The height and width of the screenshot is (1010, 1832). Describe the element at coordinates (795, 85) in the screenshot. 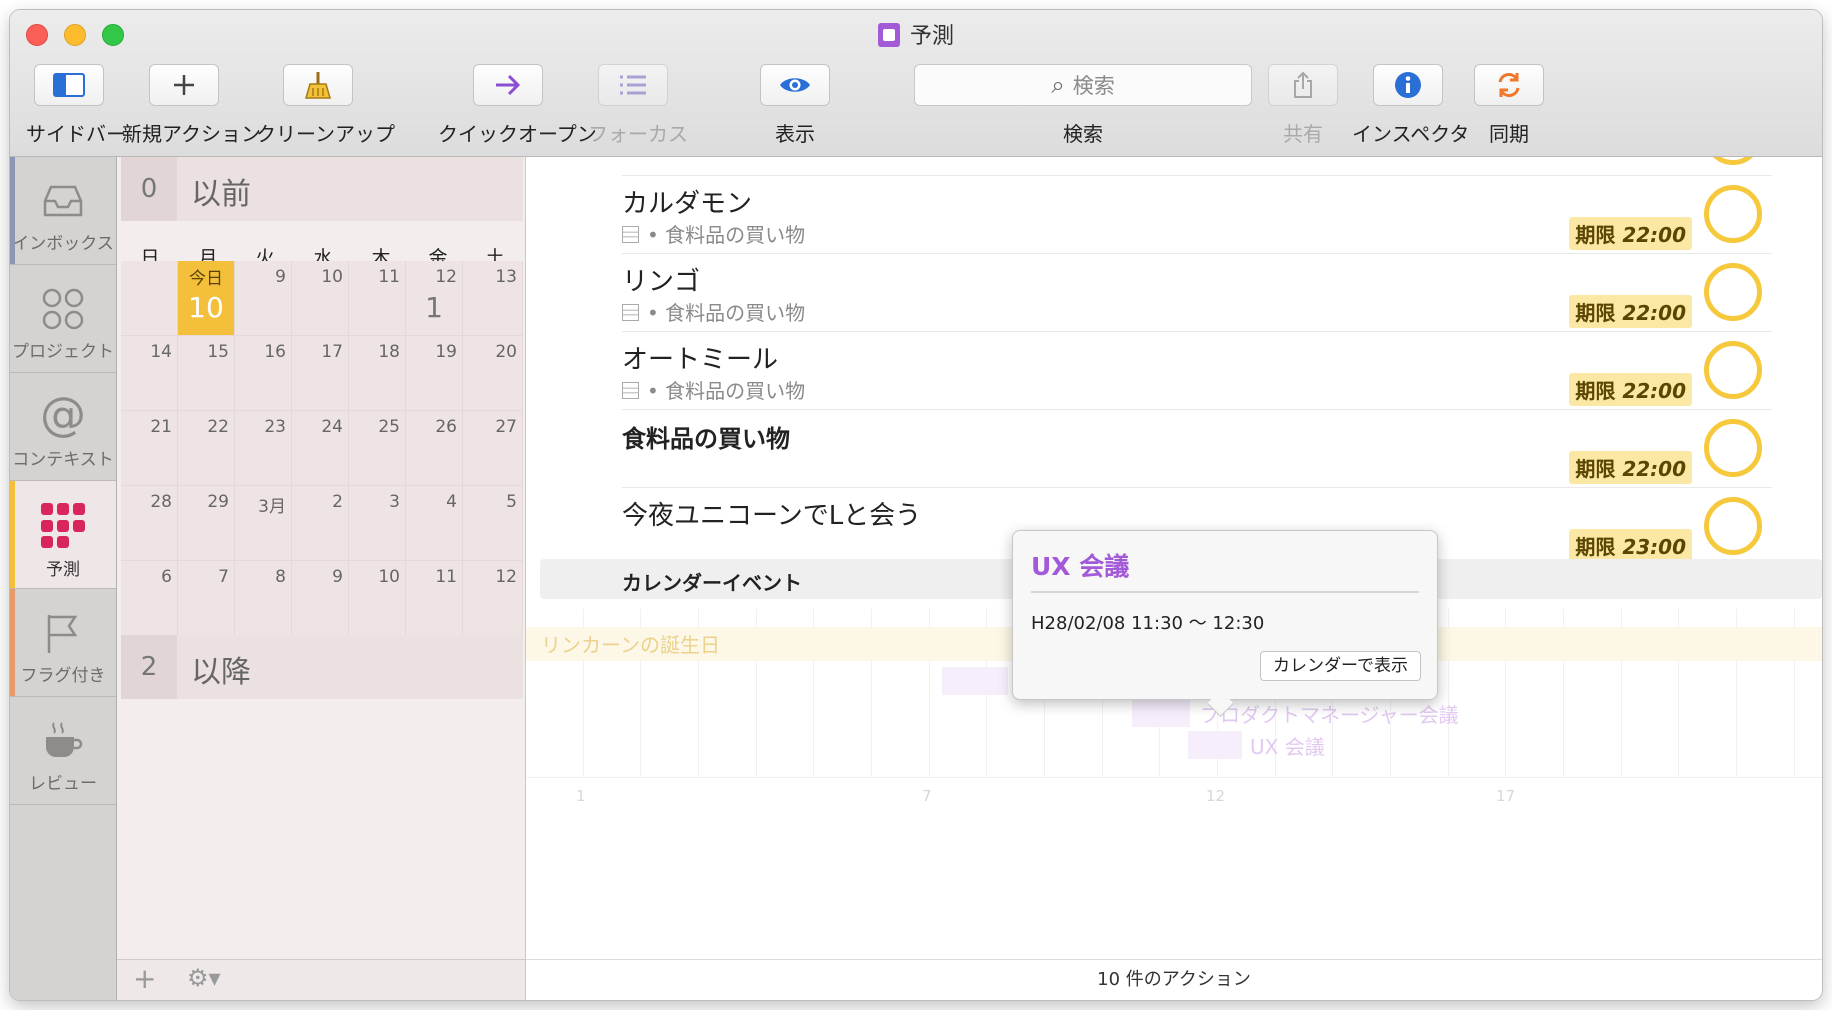

I see `view-button` at that location.